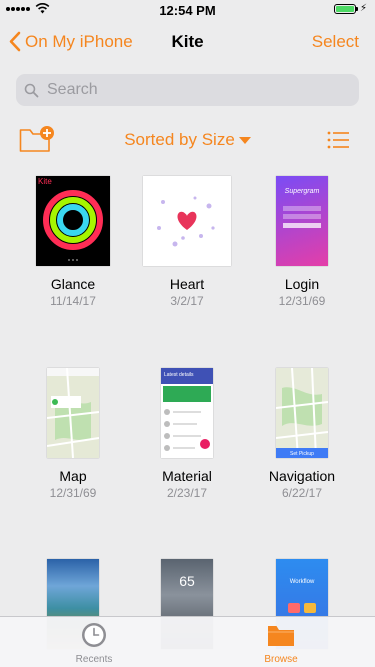 Image resolution: width=375 pixels, height=667 pixels. Describe the element at coordinates (197, 90) in the screenshot. I see `search-input` at that location.